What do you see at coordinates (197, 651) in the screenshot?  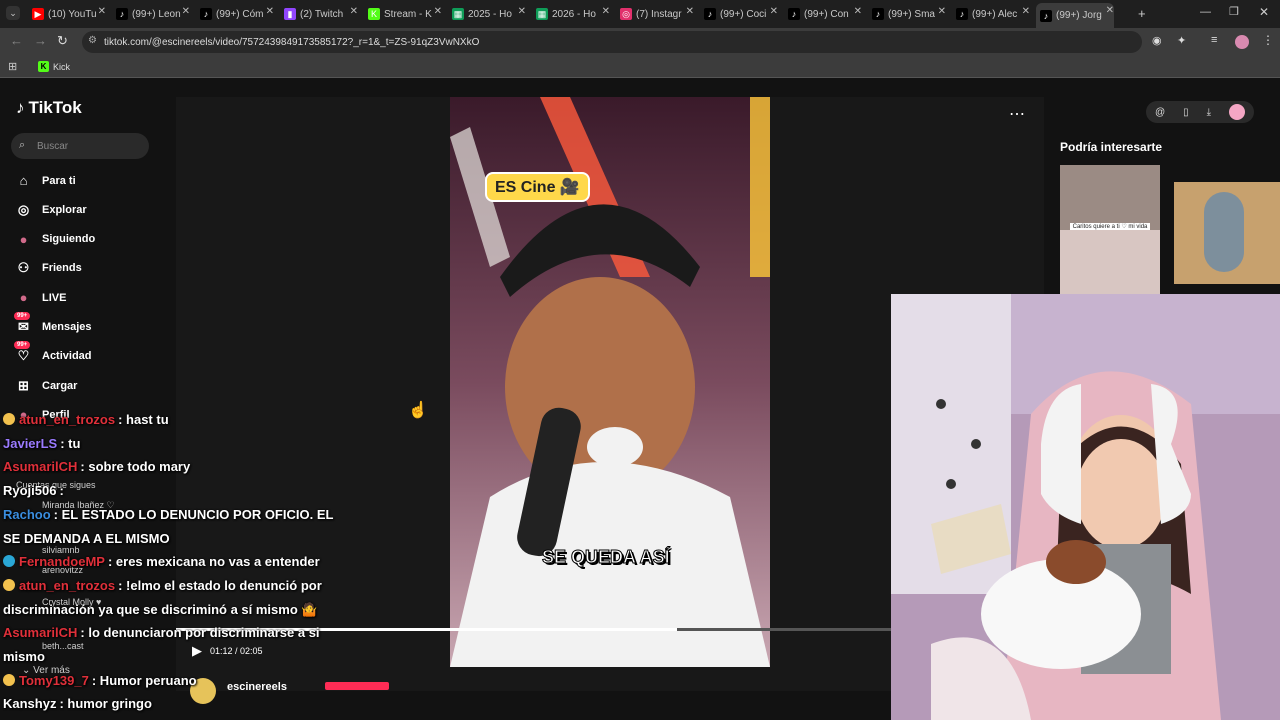 I see `play-icon: ▶` at bounding box center [197, 651].